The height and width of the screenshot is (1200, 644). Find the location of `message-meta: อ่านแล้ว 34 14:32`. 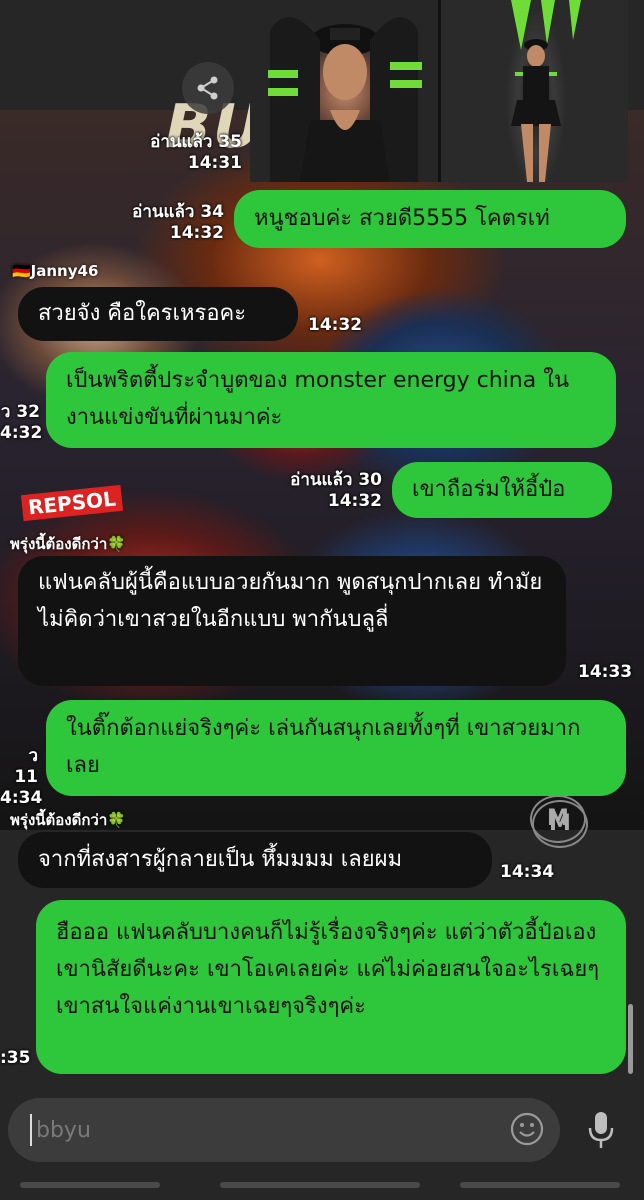

message-meta: อ่านแล้ว 34 14:32 is located at coordinates (168, 223).